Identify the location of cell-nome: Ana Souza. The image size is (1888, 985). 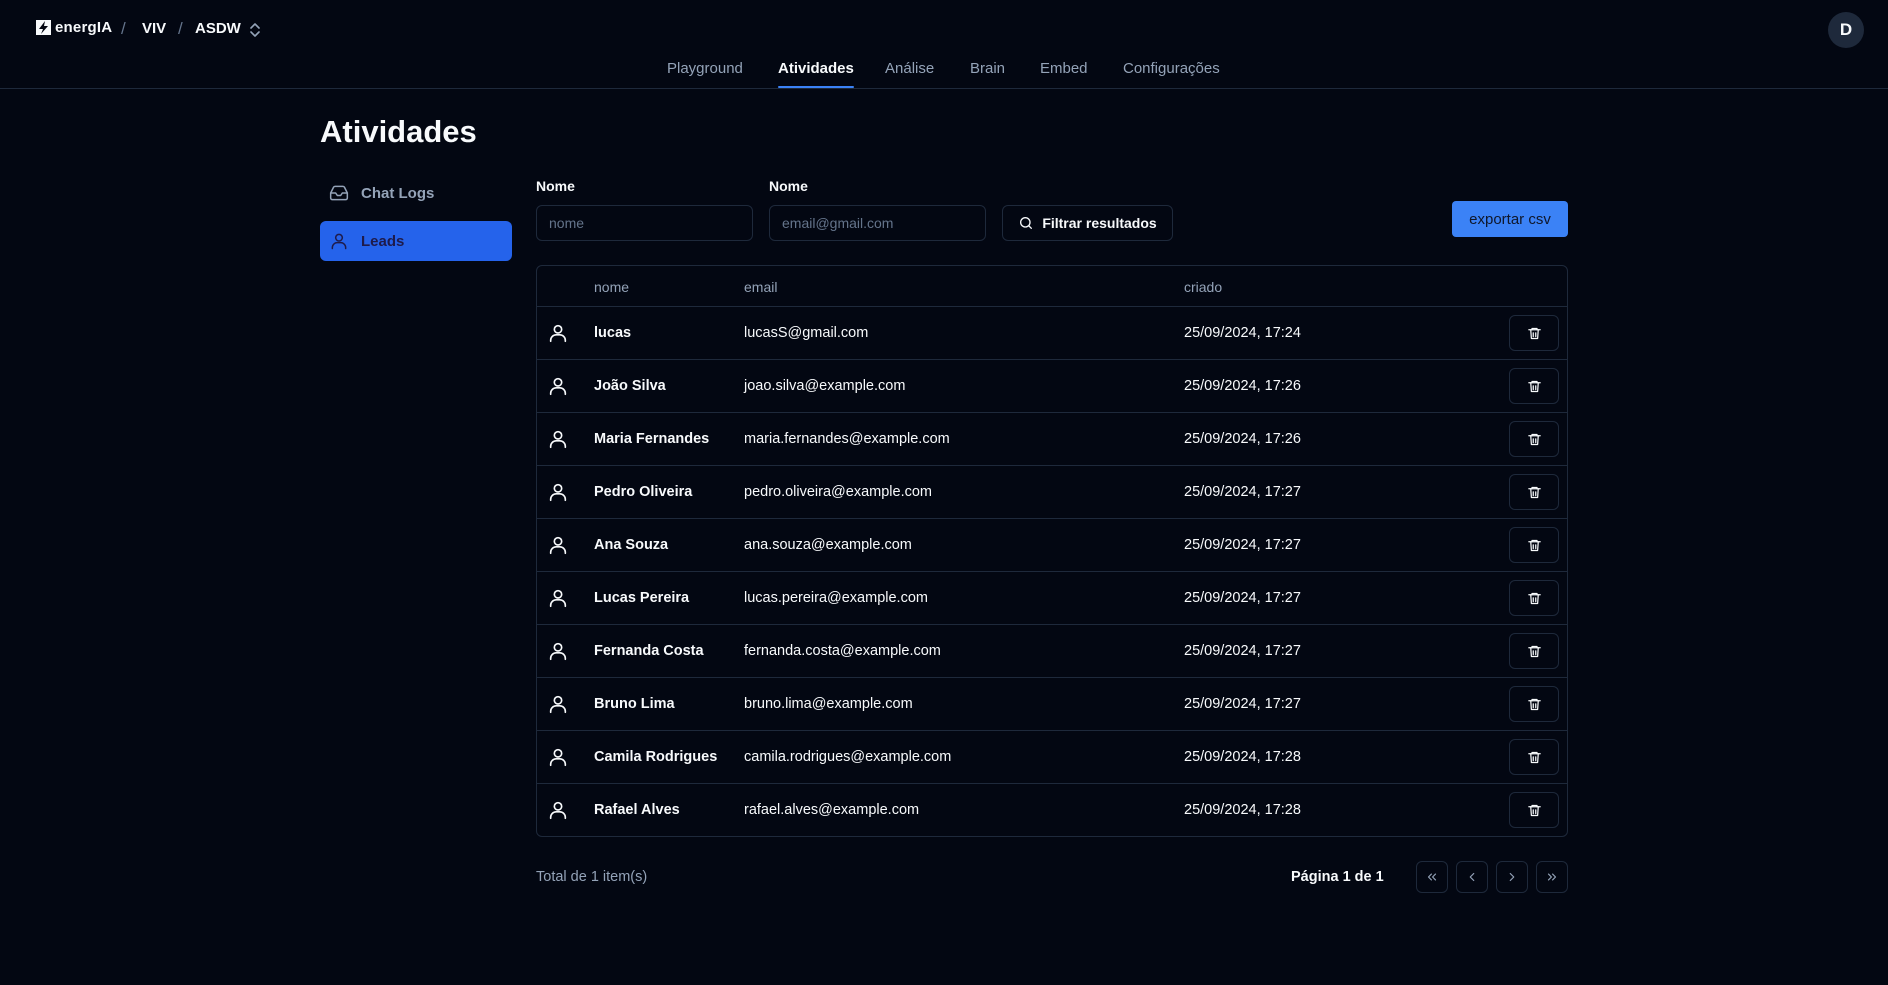
(631, 545).